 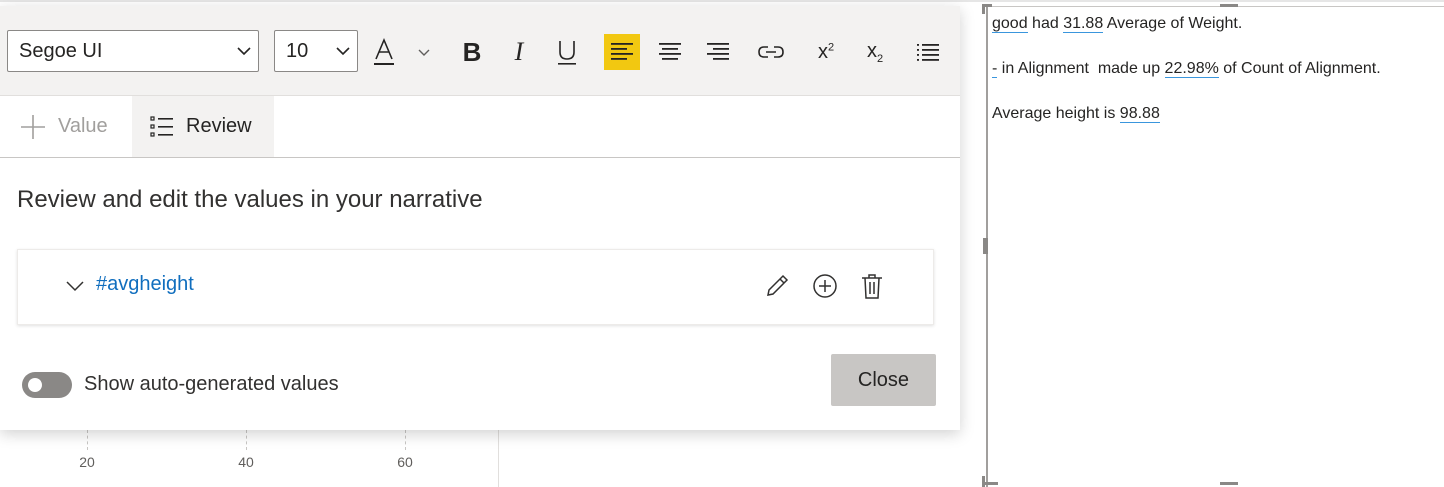 What do you see at coordinates (825, 286) in the screenshot?
I see `add-circle-icon` at bounding box center [825, 286].